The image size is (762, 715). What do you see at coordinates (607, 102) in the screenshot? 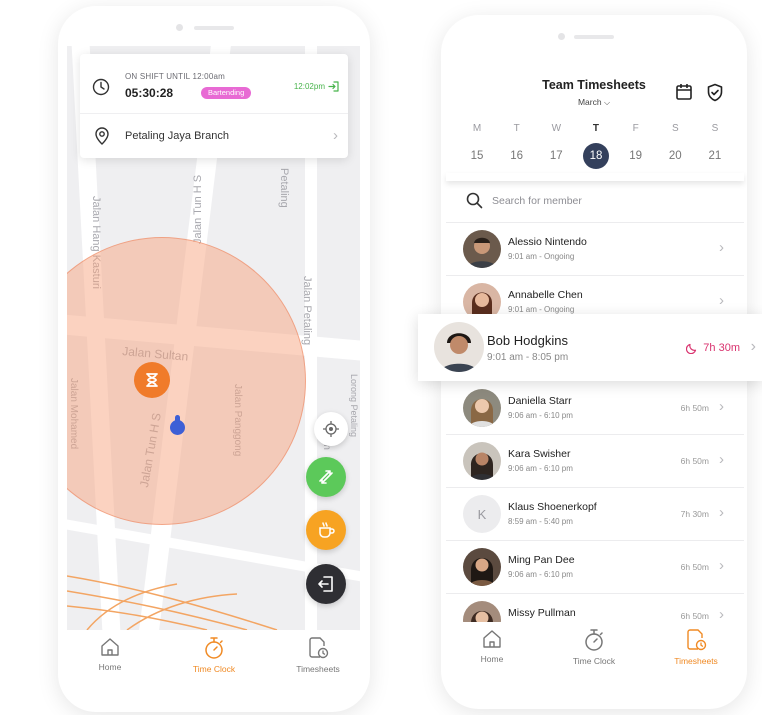
I see `chevron-down-icon: ⌵` at bounding box center [607, 102].